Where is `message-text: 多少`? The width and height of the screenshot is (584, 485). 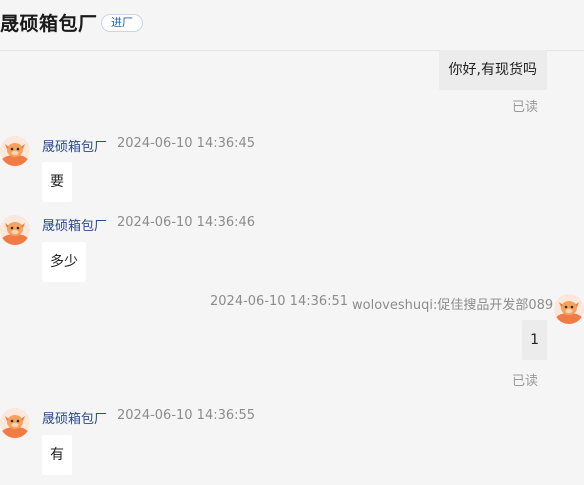
message-text: 多少 is located at coordinates (64, 262).